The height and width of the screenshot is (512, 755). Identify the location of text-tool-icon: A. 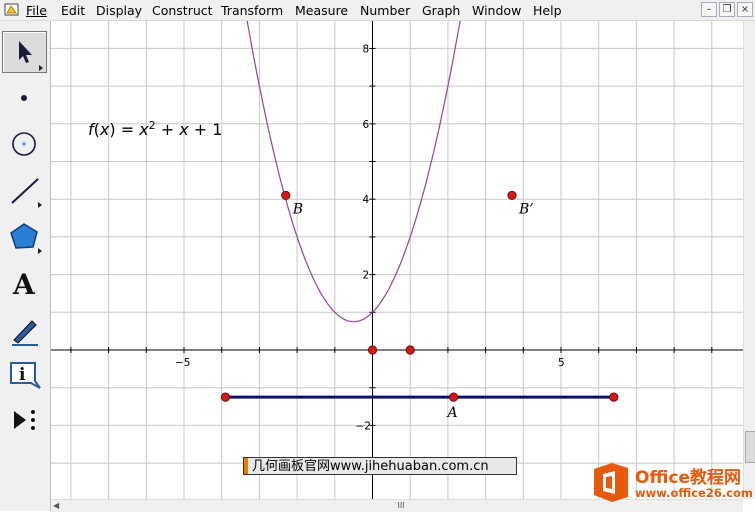
(24, 284).